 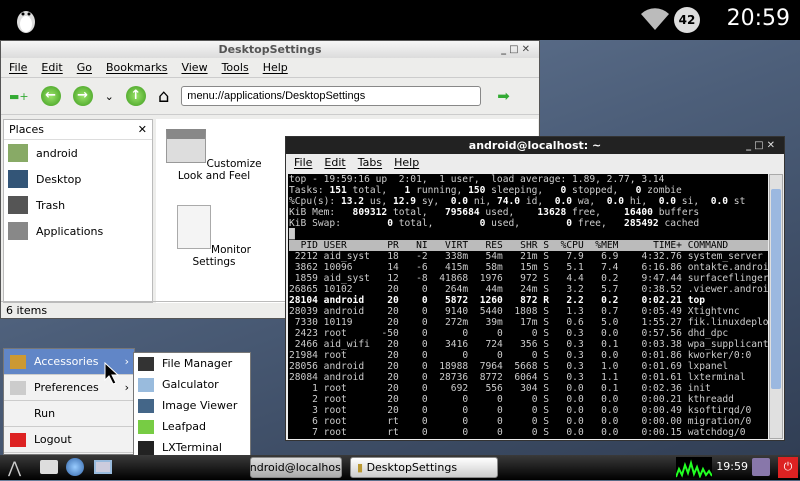 What do you see at coordinates (761, 467) in the screenshot?
I see `lock-screen-icon` at bounding box center [761, 467].